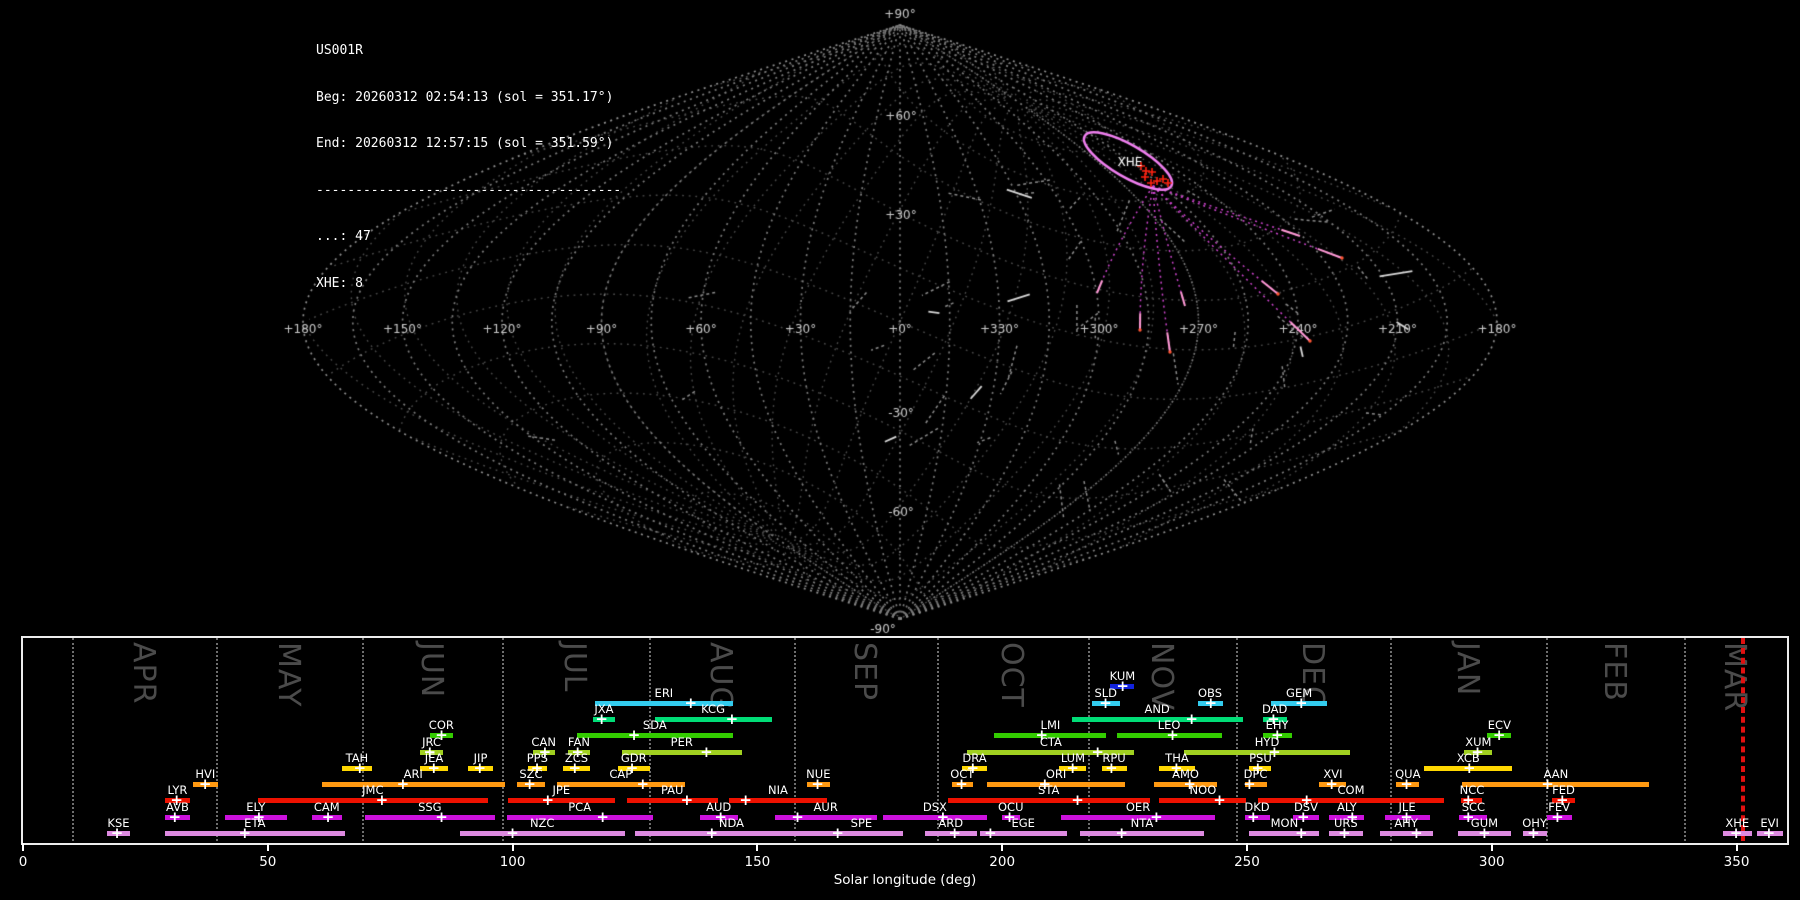 The width and height of the screenshot is (1800, 900). I want to click on shower-code-label: OER, so click(1138, 807).